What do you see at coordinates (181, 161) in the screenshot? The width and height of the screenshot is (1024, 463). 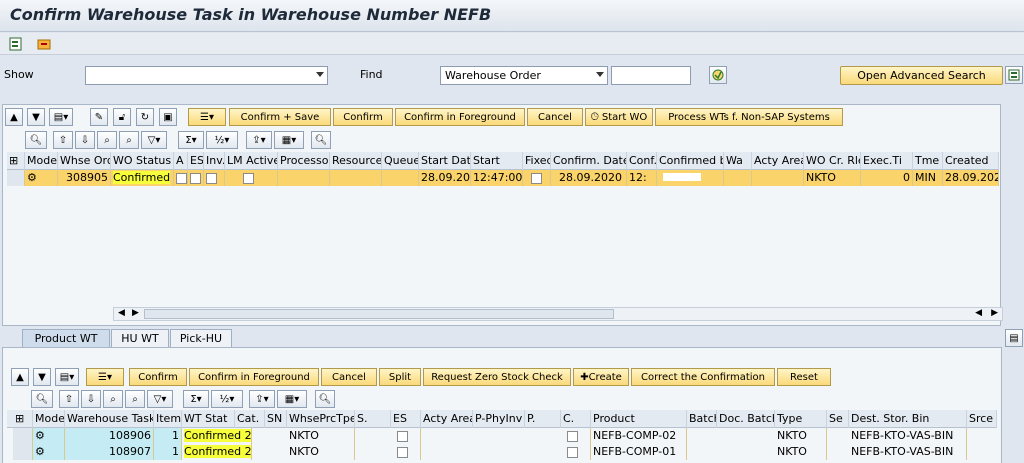 I see `col-a: A` at bounding box center [181, 161].